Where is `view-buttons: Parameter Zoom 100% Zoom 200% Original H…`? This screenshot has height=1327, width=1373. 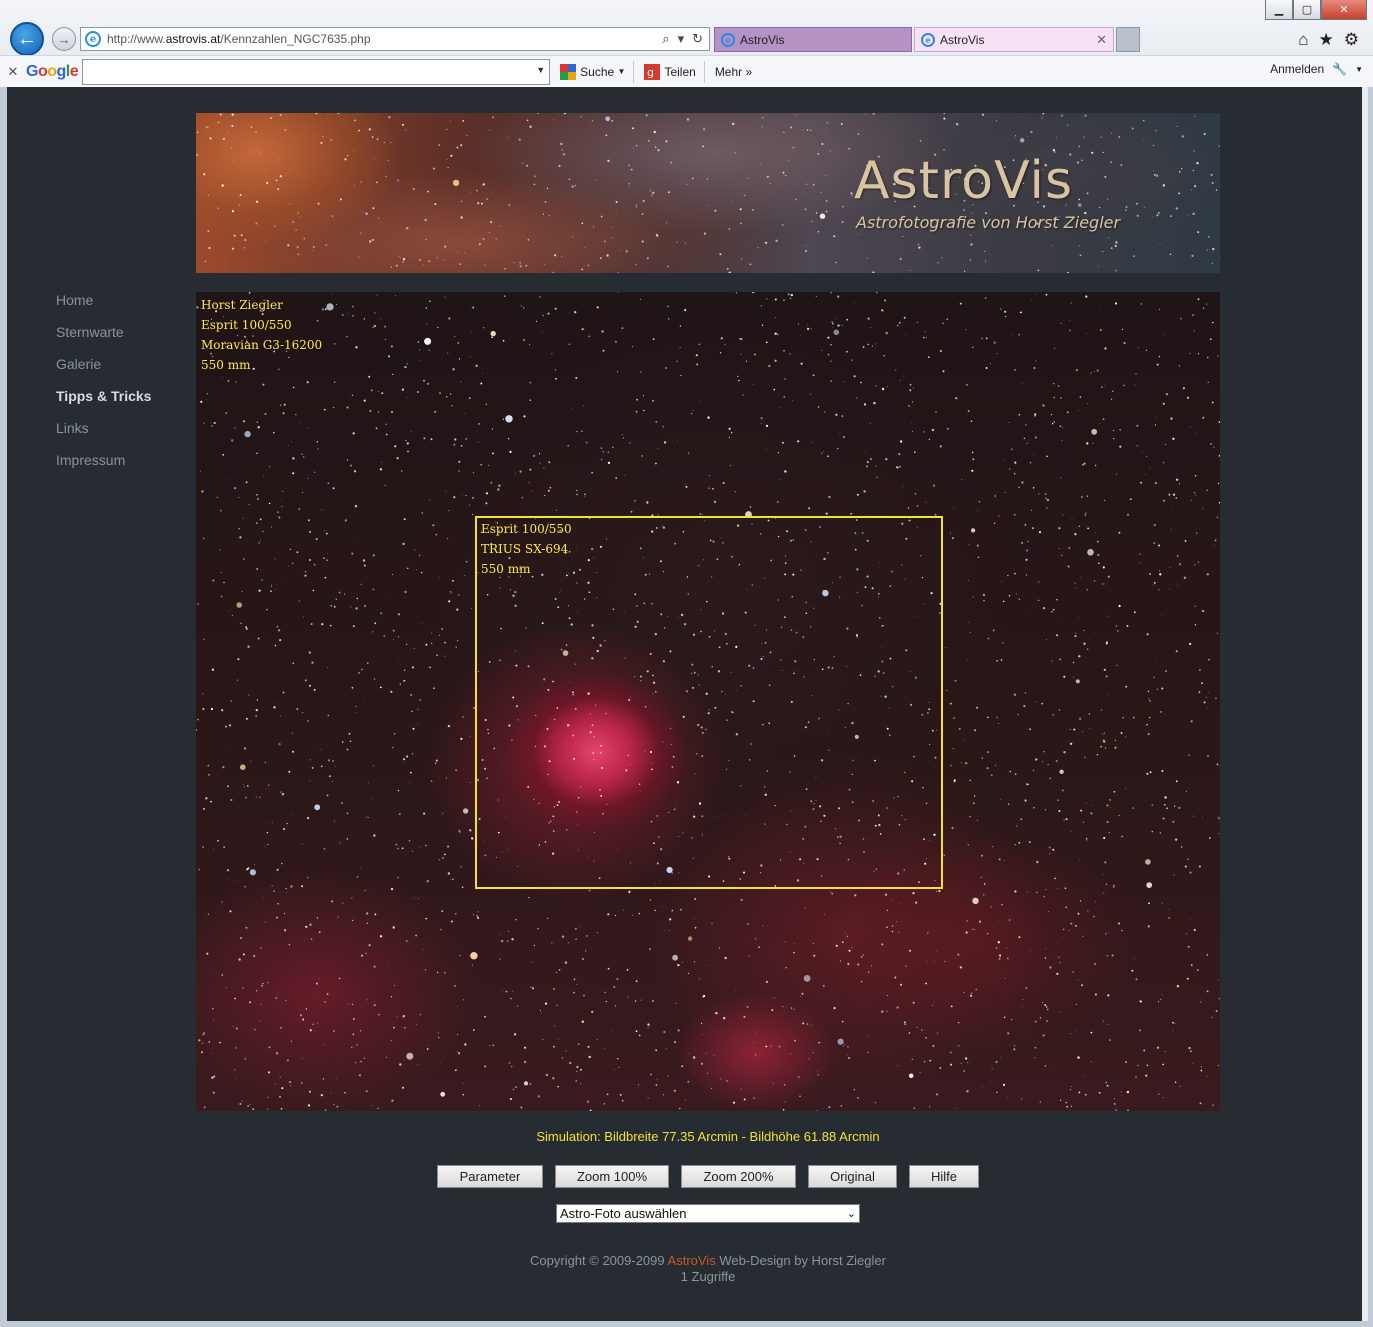 view-buttons: Parameter Zoom 100% Zoom 200% Original H… is located at coordinates (708, 1176).